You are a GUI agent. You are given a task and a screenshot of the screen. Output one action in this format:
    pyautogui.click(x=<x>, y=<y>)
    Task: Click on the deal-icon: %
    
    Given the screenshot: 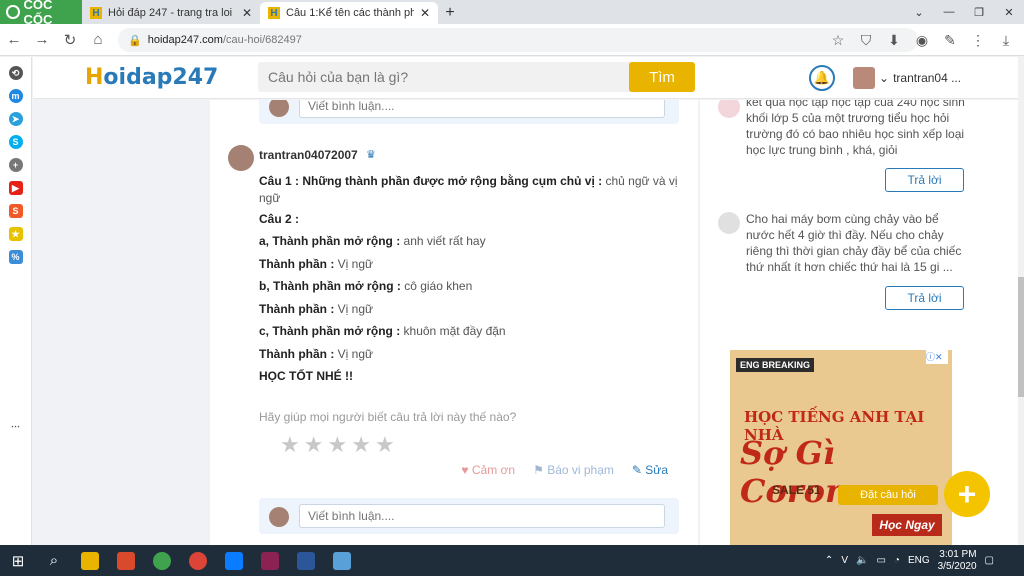 What is the action you would take?
    pyautogui.click(x=15, y=257)
    